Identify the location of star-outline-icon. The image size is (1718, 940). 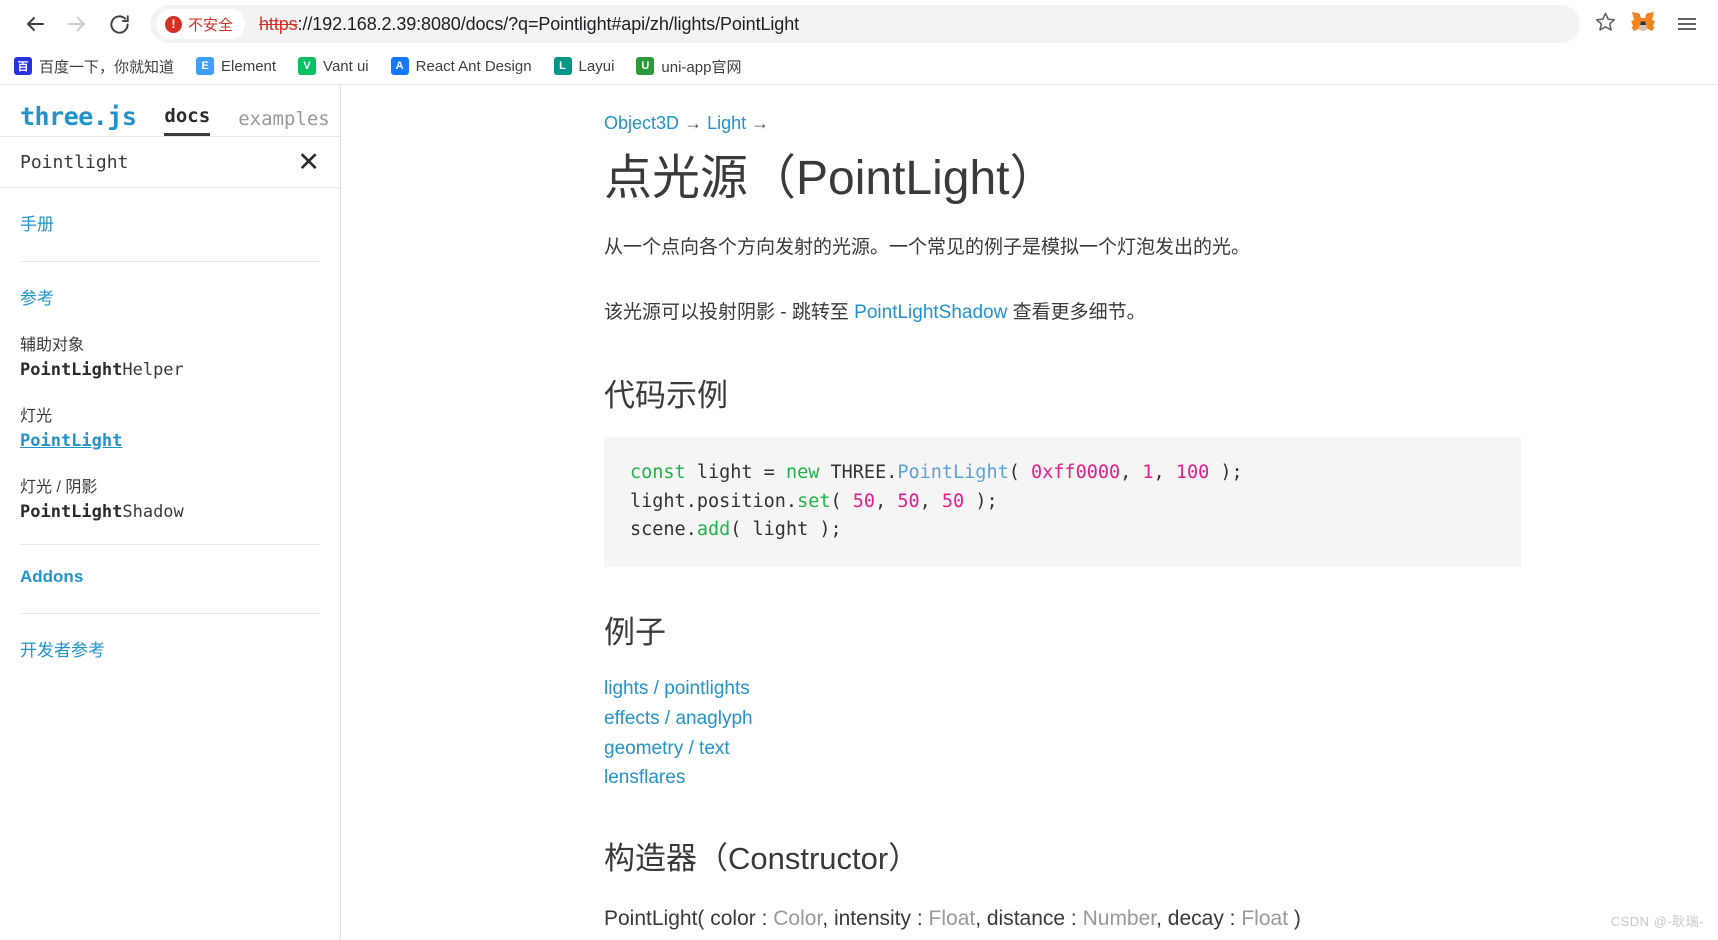
(1605, 24).